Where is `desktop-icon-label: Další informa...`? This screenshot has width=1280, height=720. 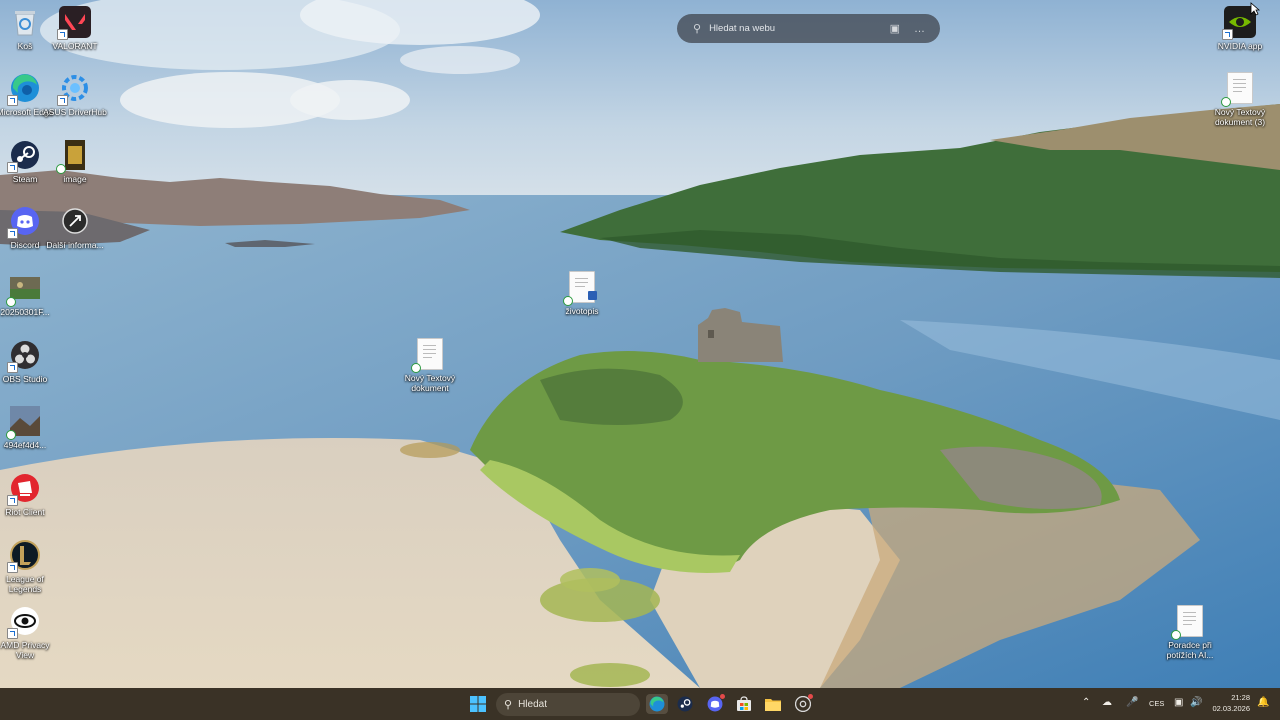 desktop-icon-label: Další informa... is located at coordinates (75, 245).